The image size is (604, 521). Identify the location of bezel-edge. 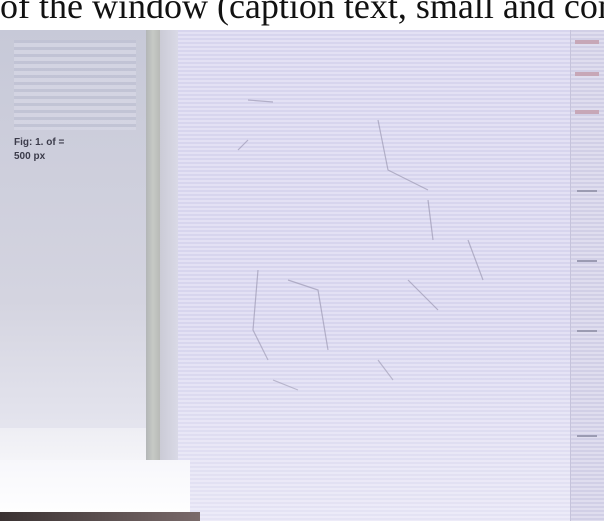
(100, 516).